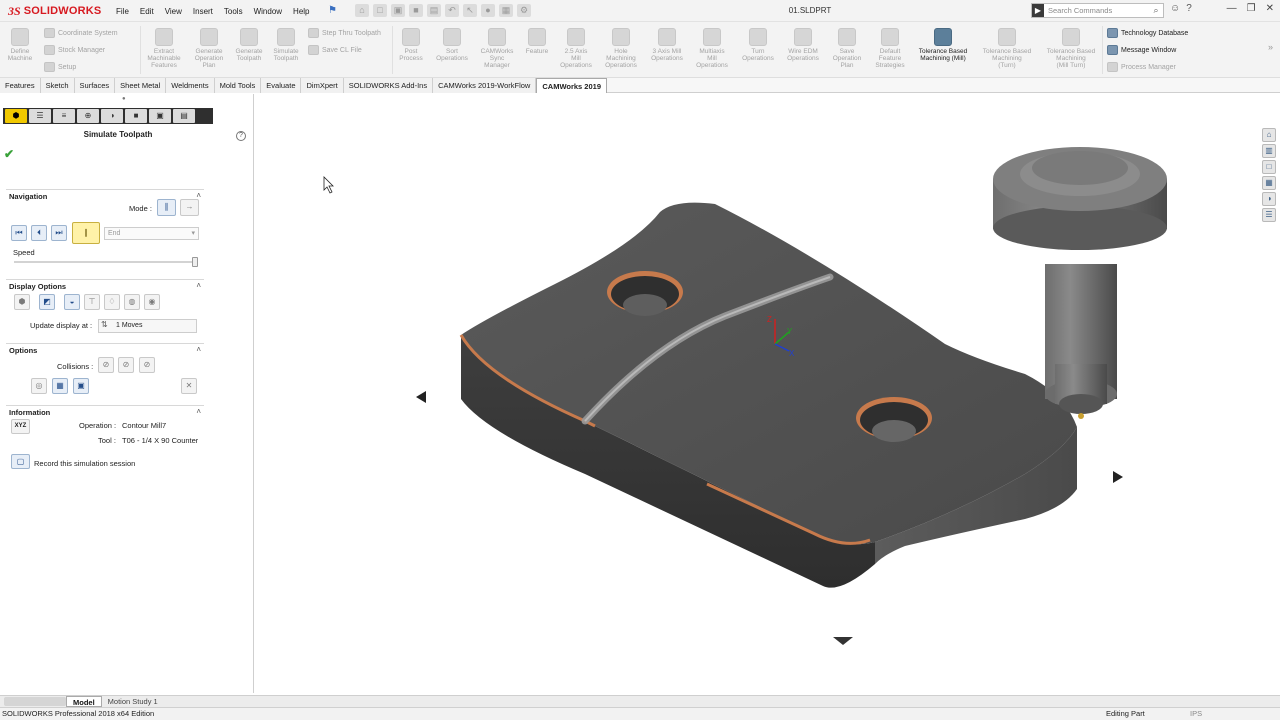 The image size is (1280, 720). Describe the element at coordinates (249, 45) in the screenshot. I see `generate-toolpath-button: Generate Toolpath` at that location.